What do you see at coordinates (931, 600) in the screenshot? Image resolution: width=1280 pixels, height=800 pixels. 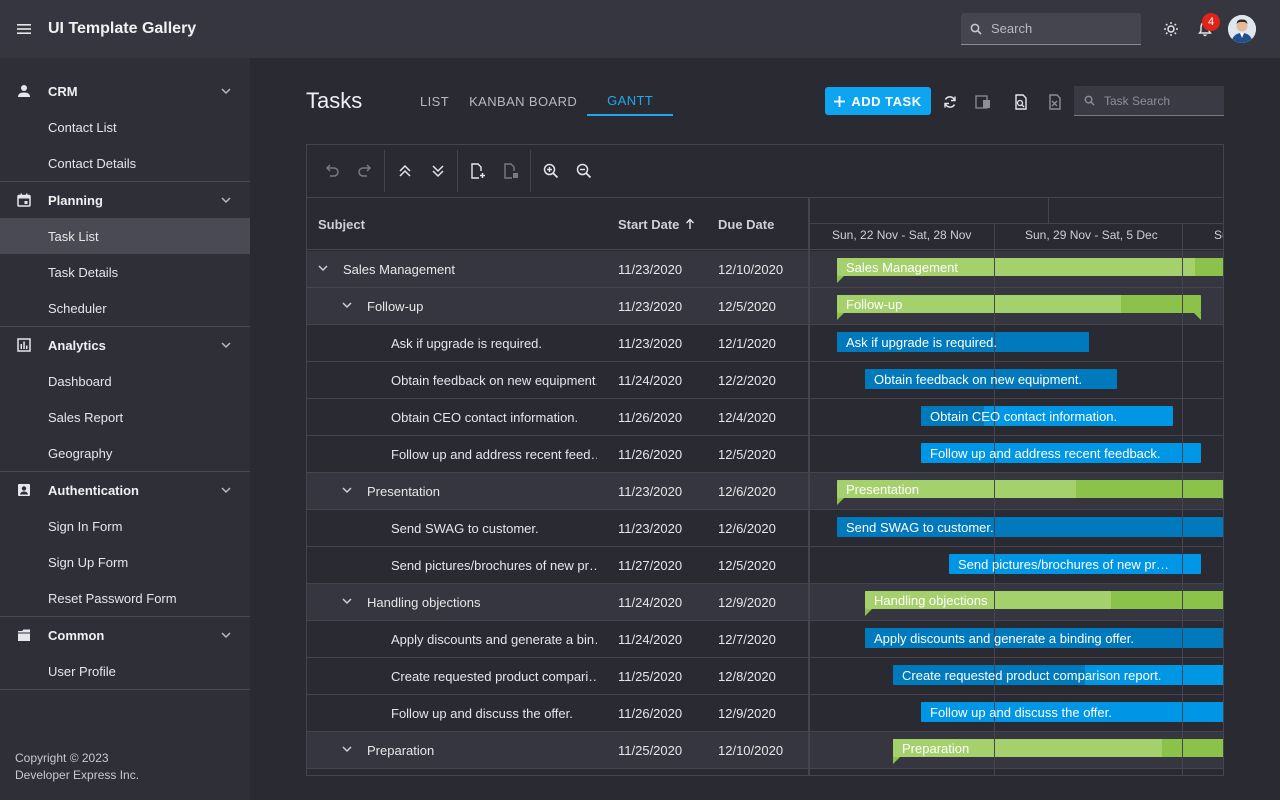 I see `task-bar-label: Handling objections` at bounding box center [931, 600].